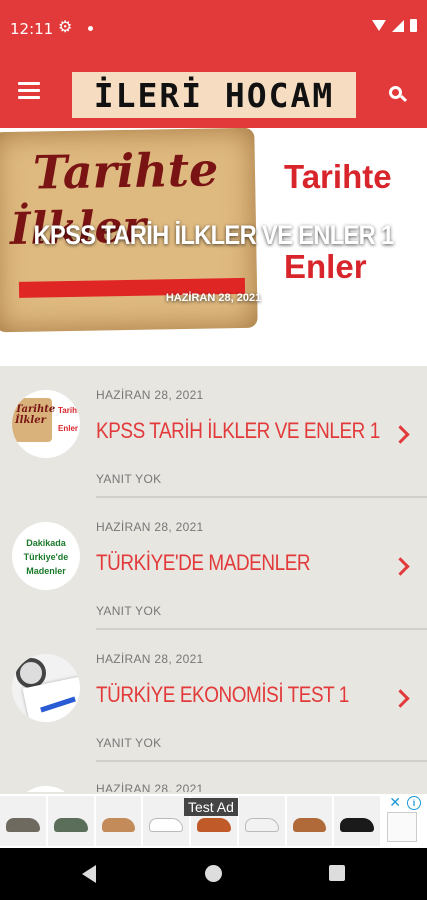  What do you see at coordinates (213, 821) in the screenshot?
I see `ad-banner: Test Ad i ✕` at bounding box center [213, 821].